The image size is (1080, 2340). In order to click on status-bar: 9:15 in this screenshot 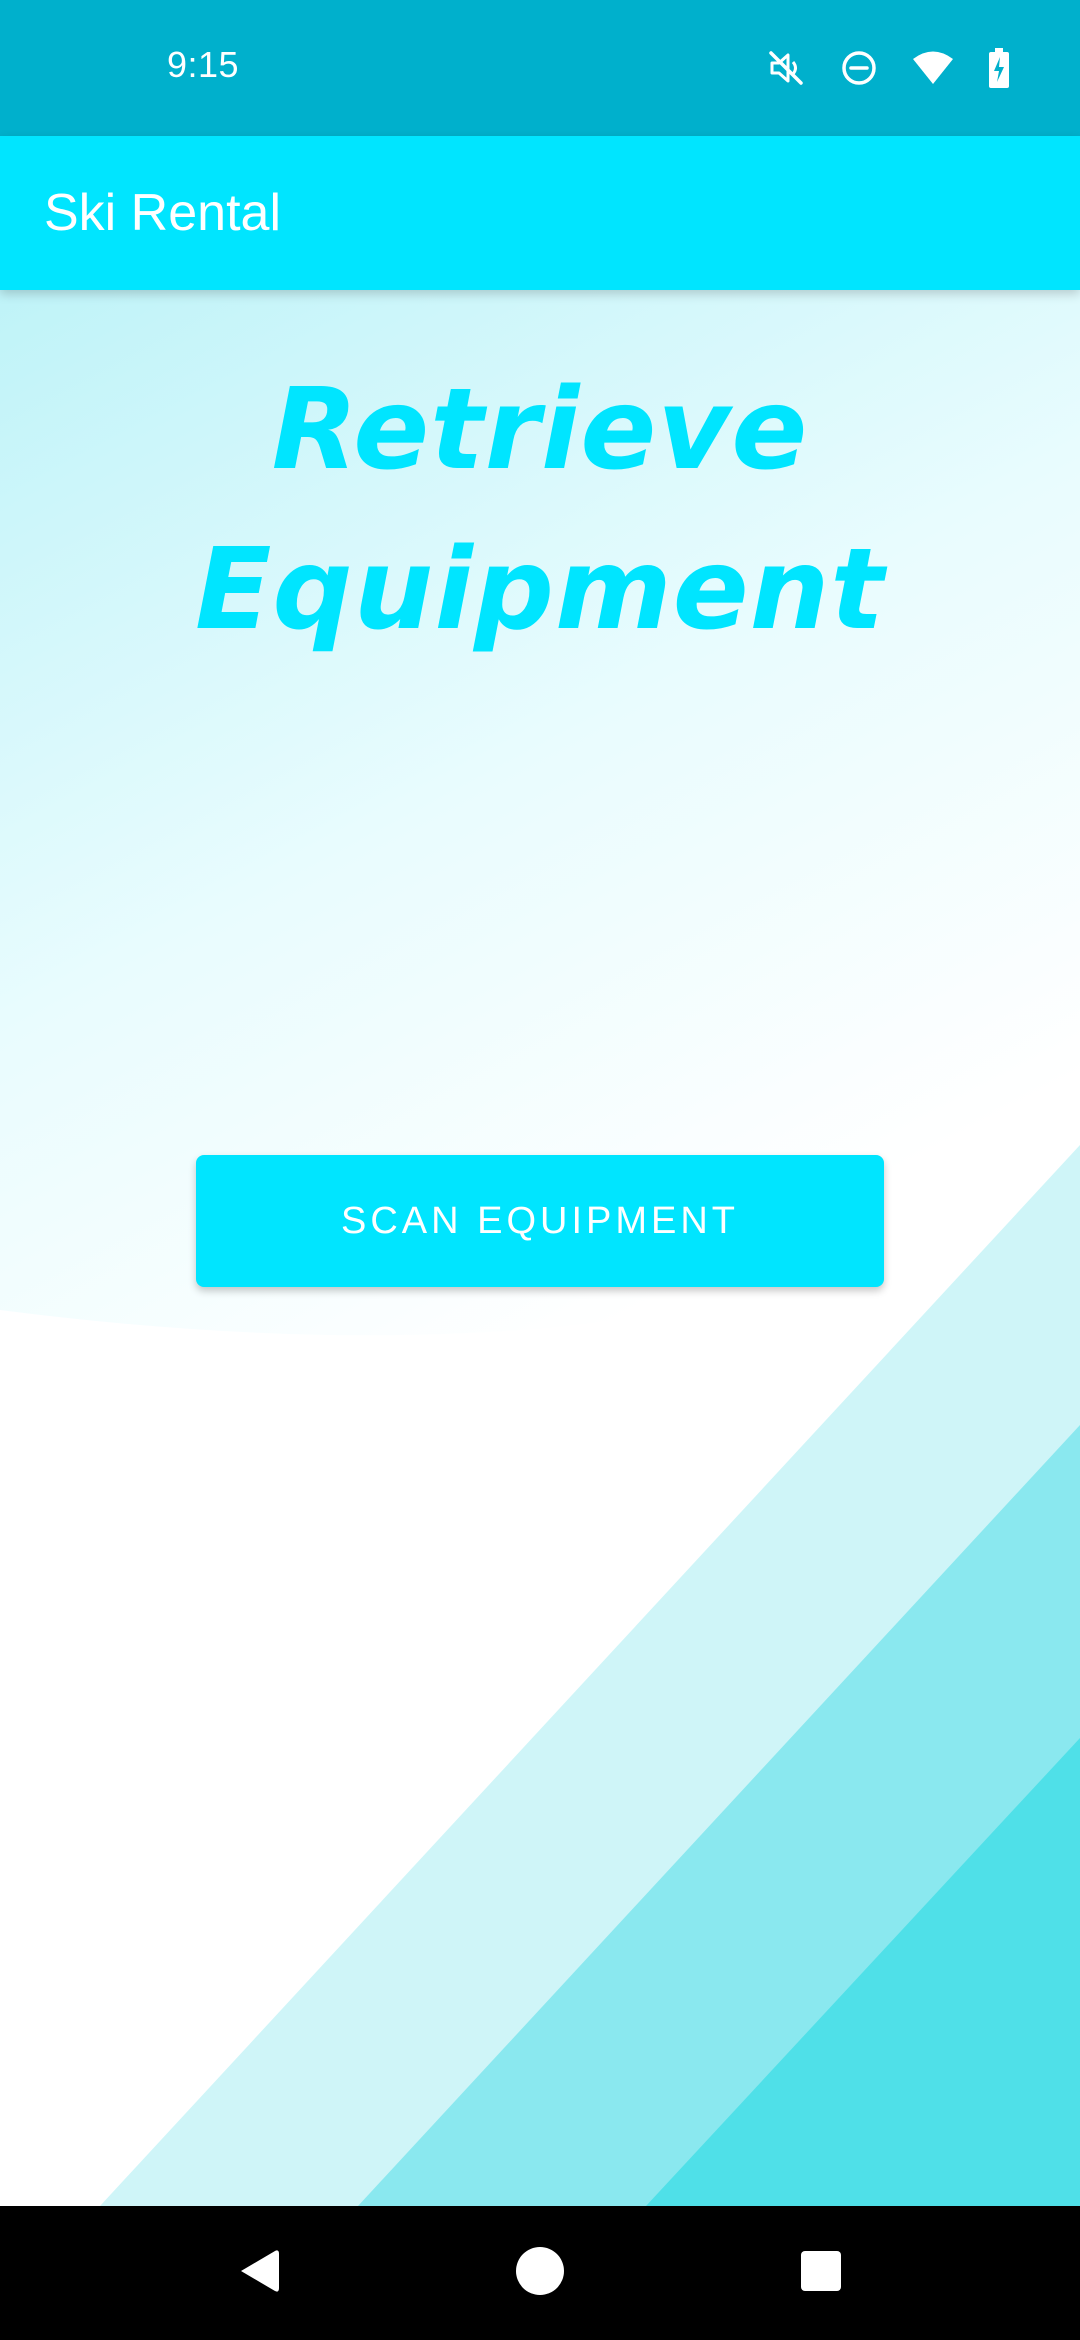, I will do `click(540, 68)`.